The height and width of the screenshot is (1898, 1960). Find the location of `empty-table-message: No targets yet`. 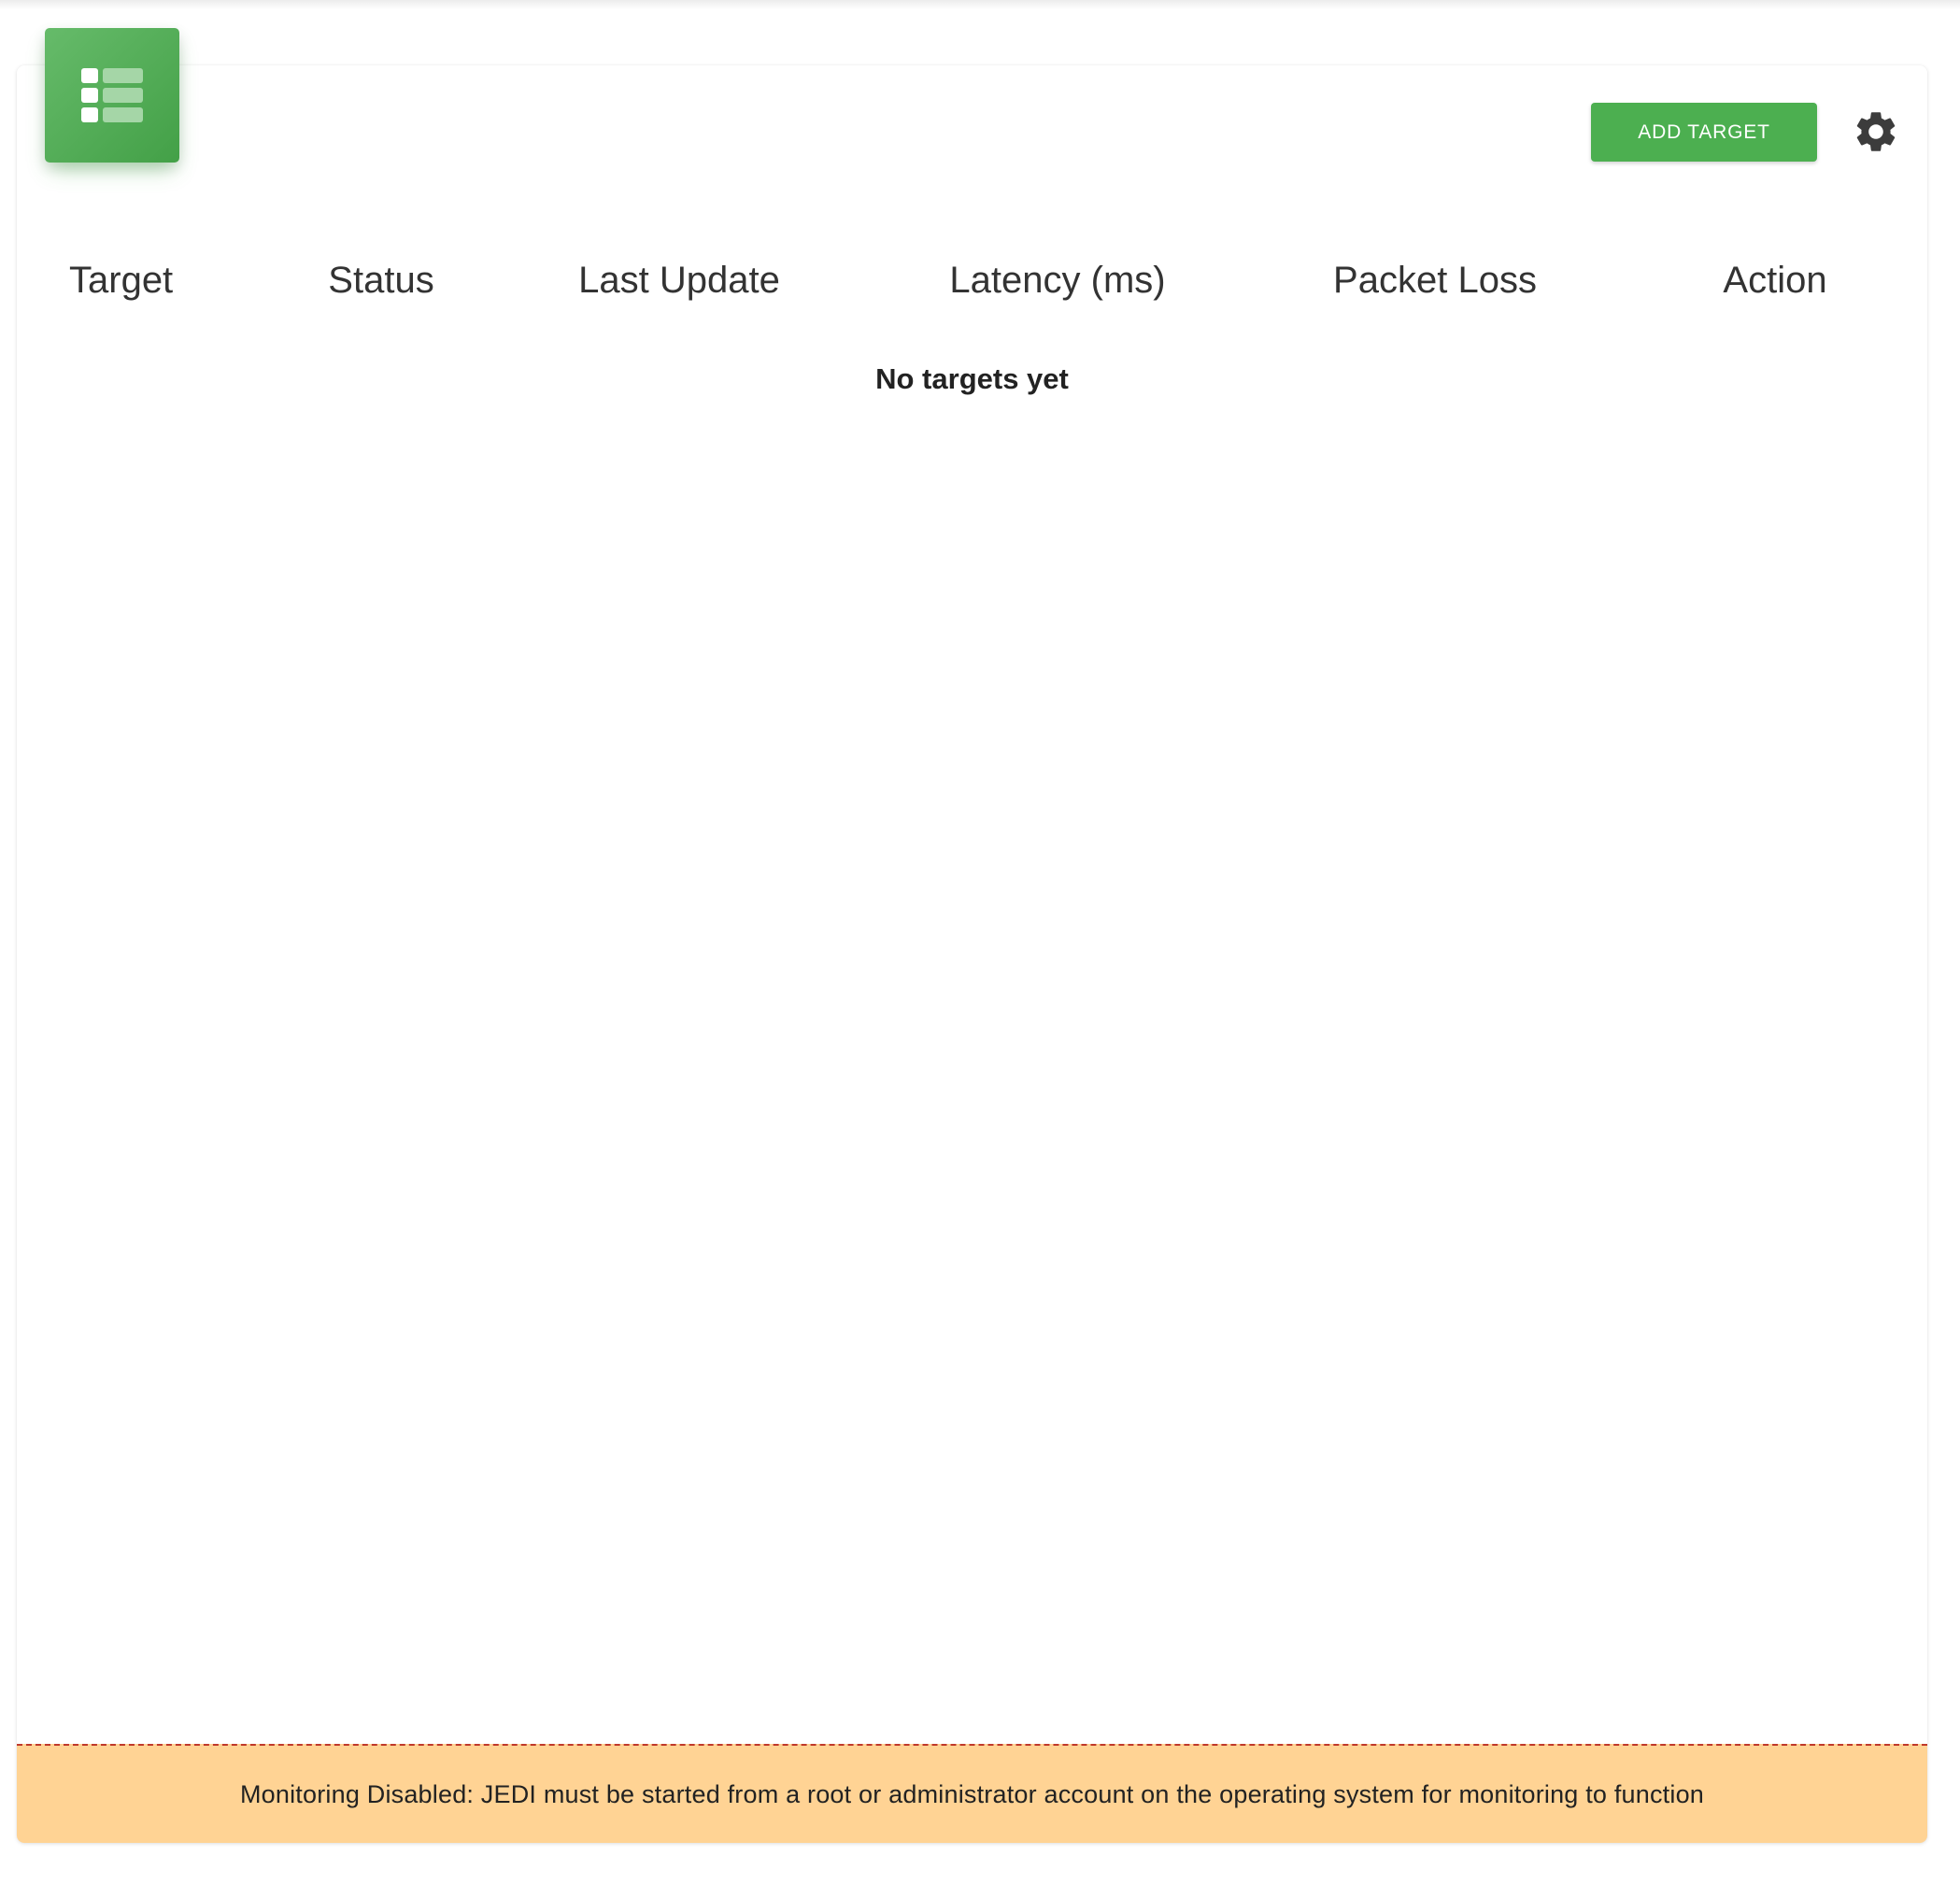

empty-table-message: No targets yet is located at coordinates (972, 378).